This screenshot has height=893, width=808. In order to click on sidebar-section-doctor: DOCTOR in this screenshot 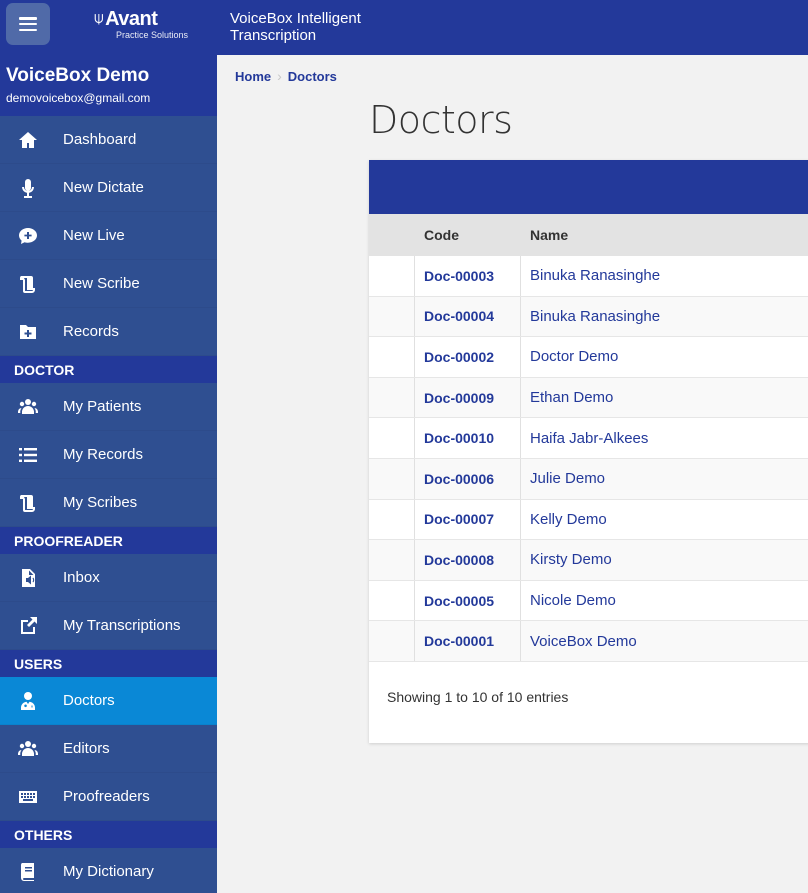, I will do `click(108, 369)`.